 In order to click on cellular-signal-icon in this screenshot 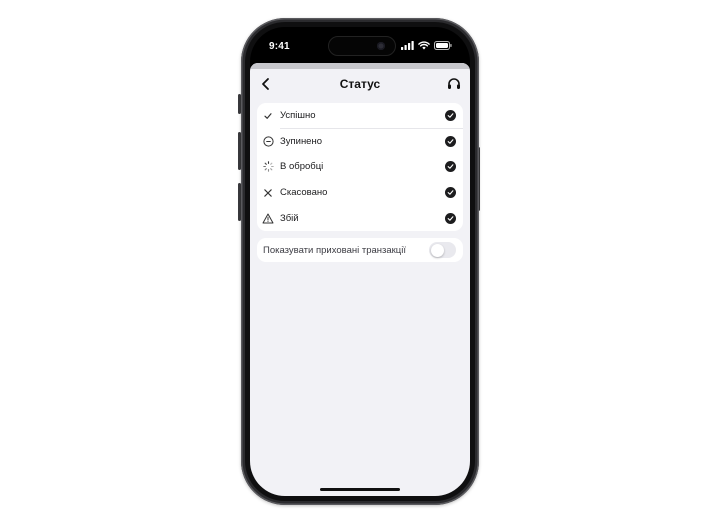, I will do `click(407, 45)`.